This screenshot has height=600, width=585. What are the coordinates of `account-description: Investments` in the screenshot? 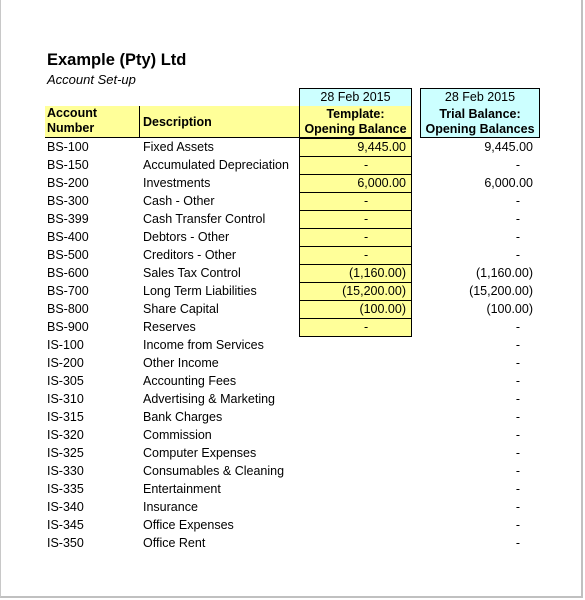 It's located at (177, 183).